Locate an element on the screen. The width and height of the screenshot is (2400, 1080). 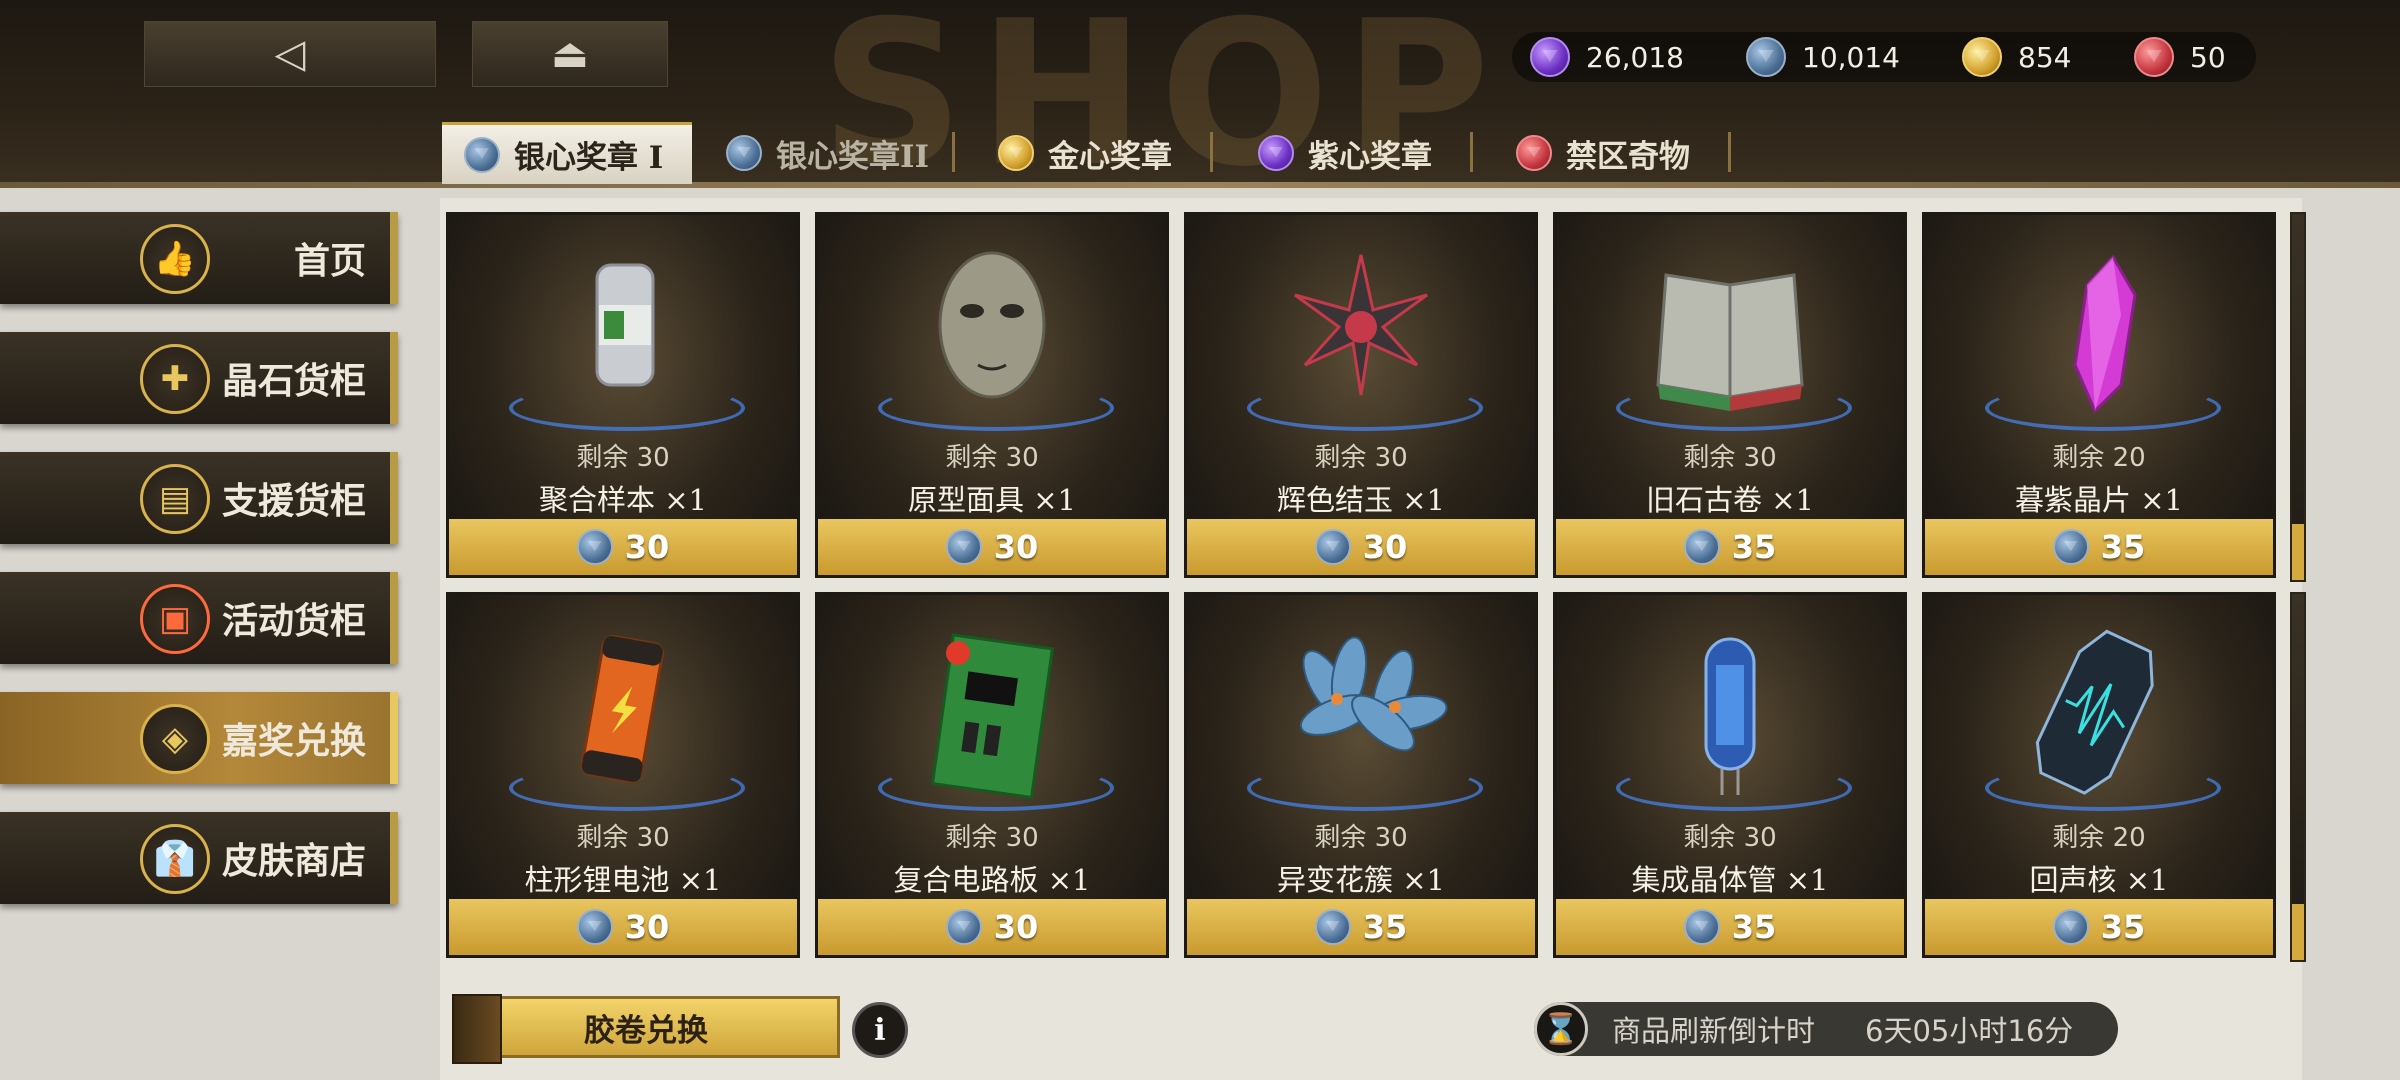
item-name: 辉色结玉 ×1 is located at coordinates (1361, 500).